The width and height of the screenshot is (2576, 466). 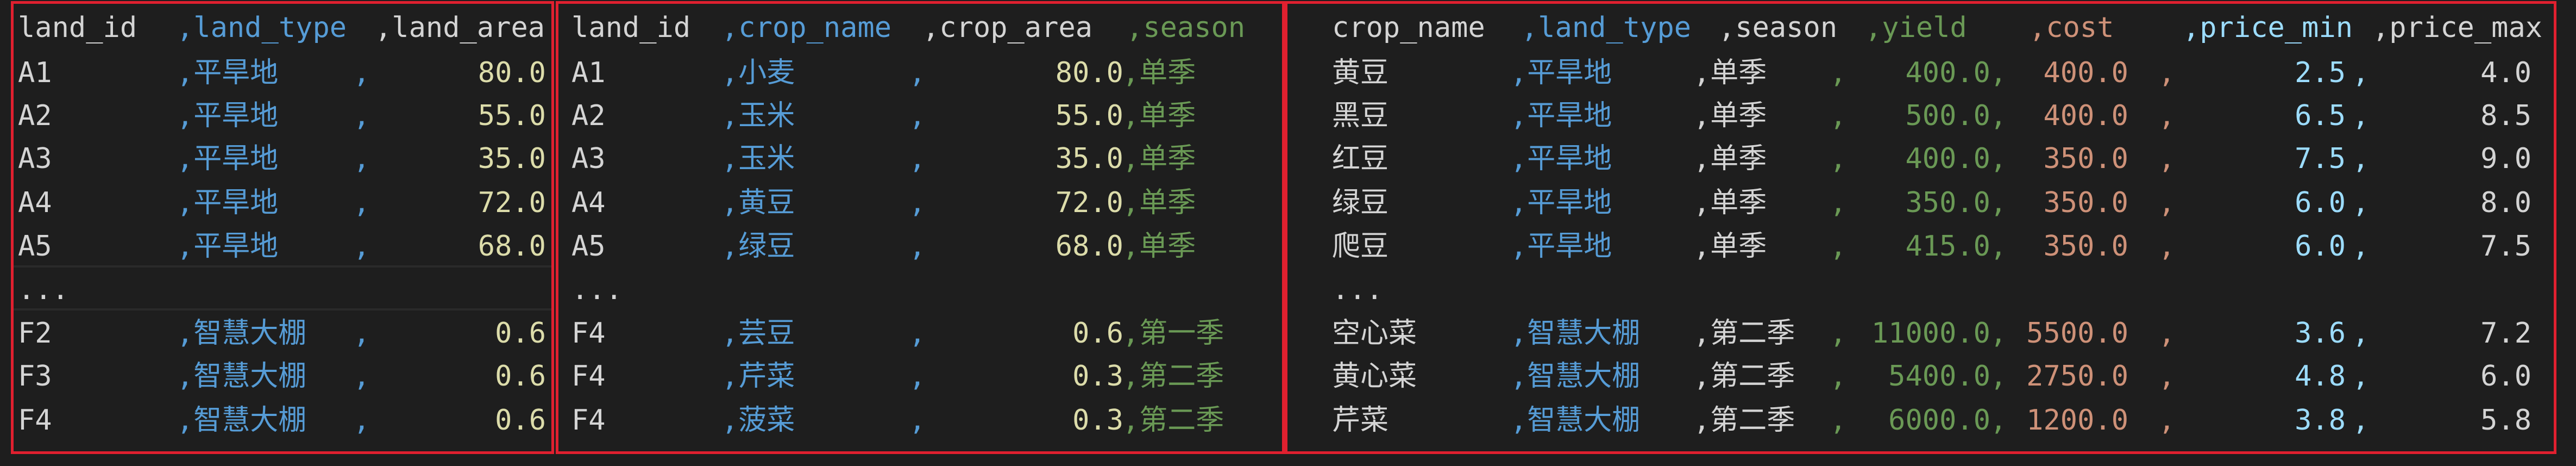 I want to click on crop-name-cell: ,芹菜, so click(x=758, y=376).